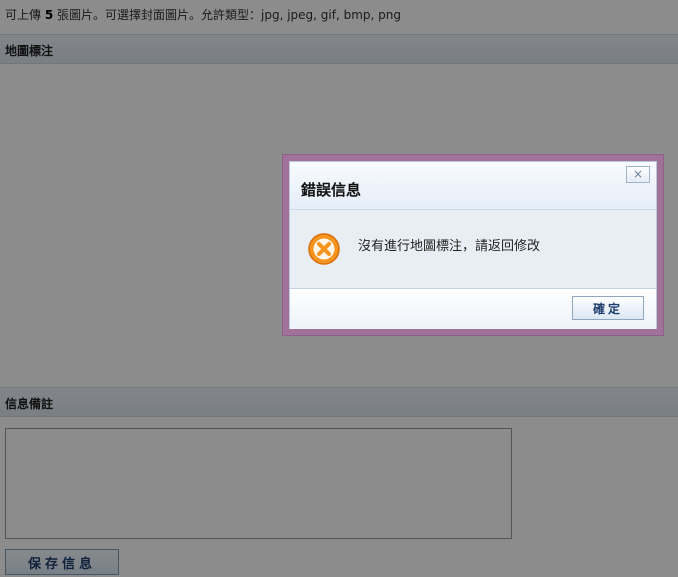 Image resolution: width=678 pixels, height=577 pixels. What do you see at coordinates (331, 190) in the screenshot?
I see `dialog-title: 錯誤信息` at bounding box center [331, 190].